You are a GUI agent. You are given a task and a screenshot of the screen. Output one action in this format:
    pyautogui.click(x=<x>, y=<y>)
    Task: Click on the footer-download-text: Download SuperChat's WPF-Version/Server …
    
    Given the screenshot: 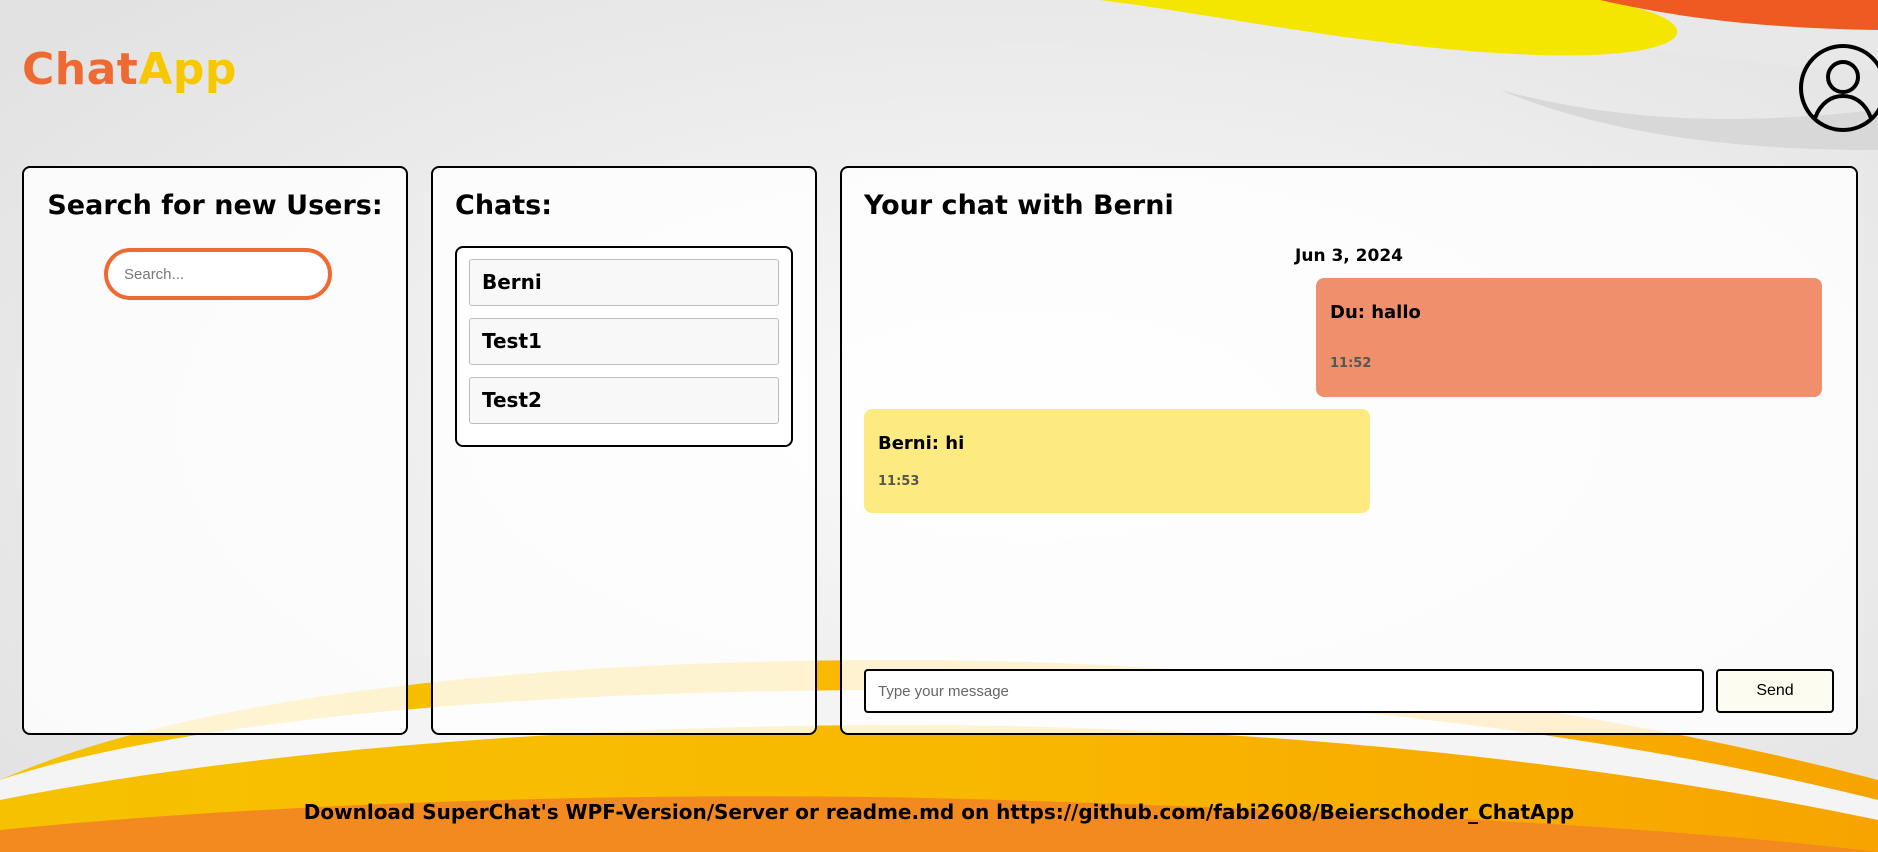 What is the action you would take?
    pyautogui.click(x=939, y=812)
    